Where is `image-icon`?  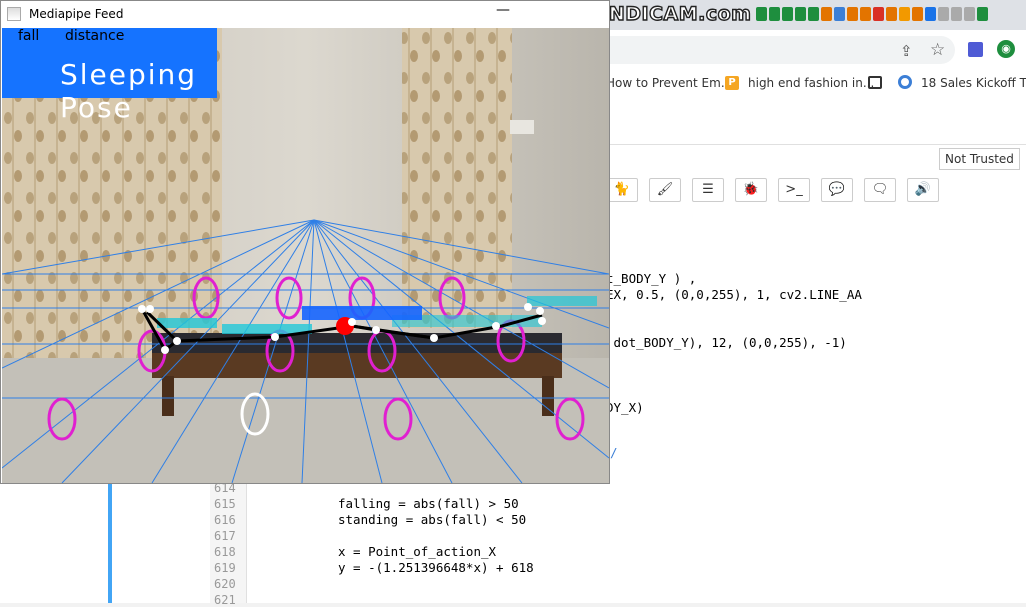 image-icon is located at coordinates (875, 82).